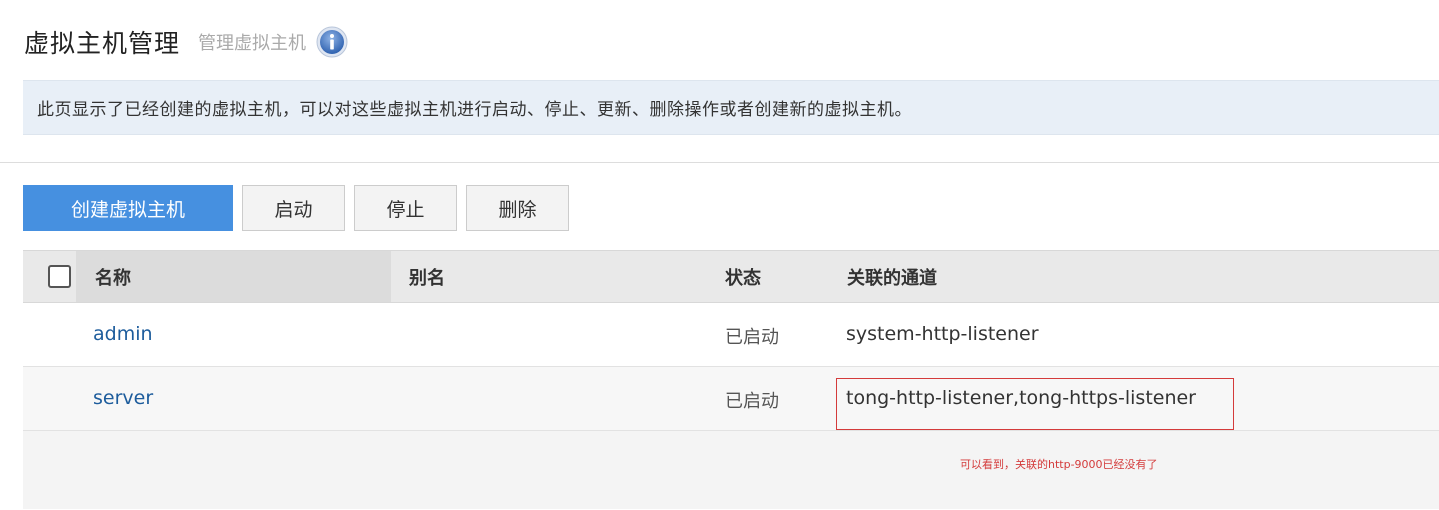 The image size is (1439, 510). I want to click on page-subtitle: 管理虚拟主机, so click(252, 43).